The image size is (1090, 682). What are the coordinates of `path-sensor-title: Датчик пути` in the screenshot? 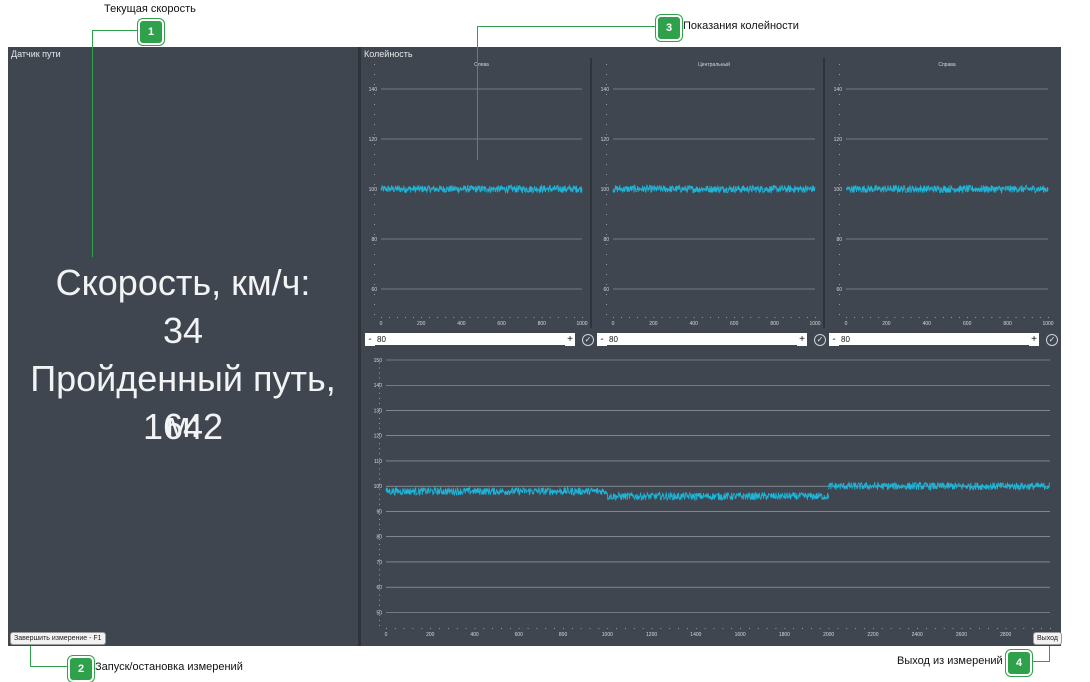 It's located at (36, 54).